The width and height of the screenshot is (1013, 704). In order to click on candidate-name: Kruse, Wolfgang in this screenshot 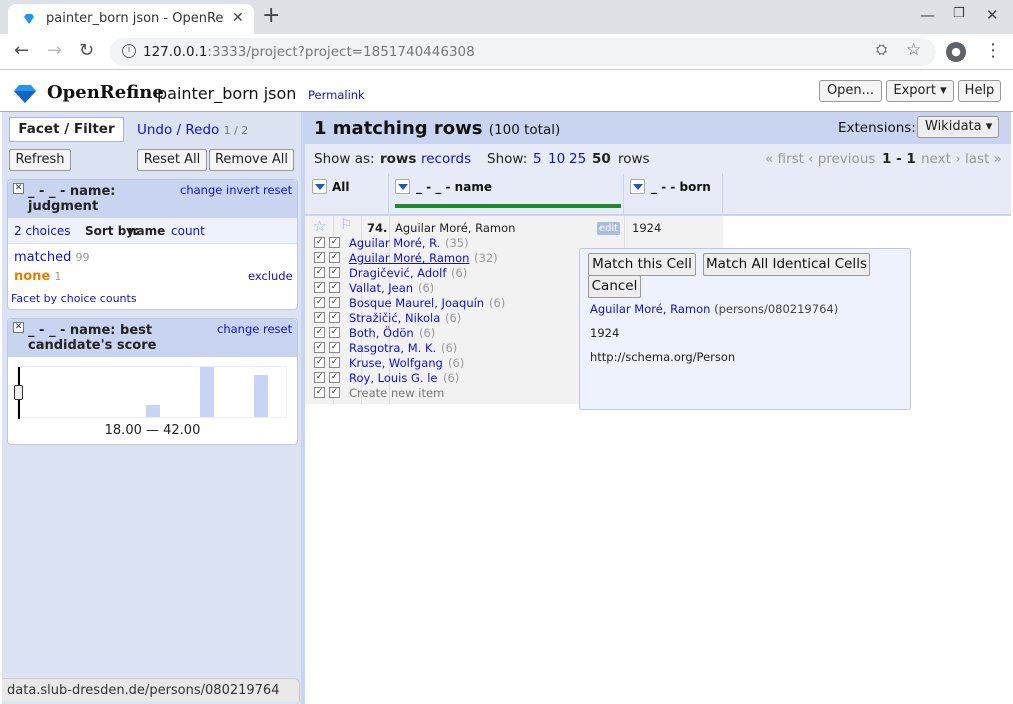, I will do `click(396, 363)`.